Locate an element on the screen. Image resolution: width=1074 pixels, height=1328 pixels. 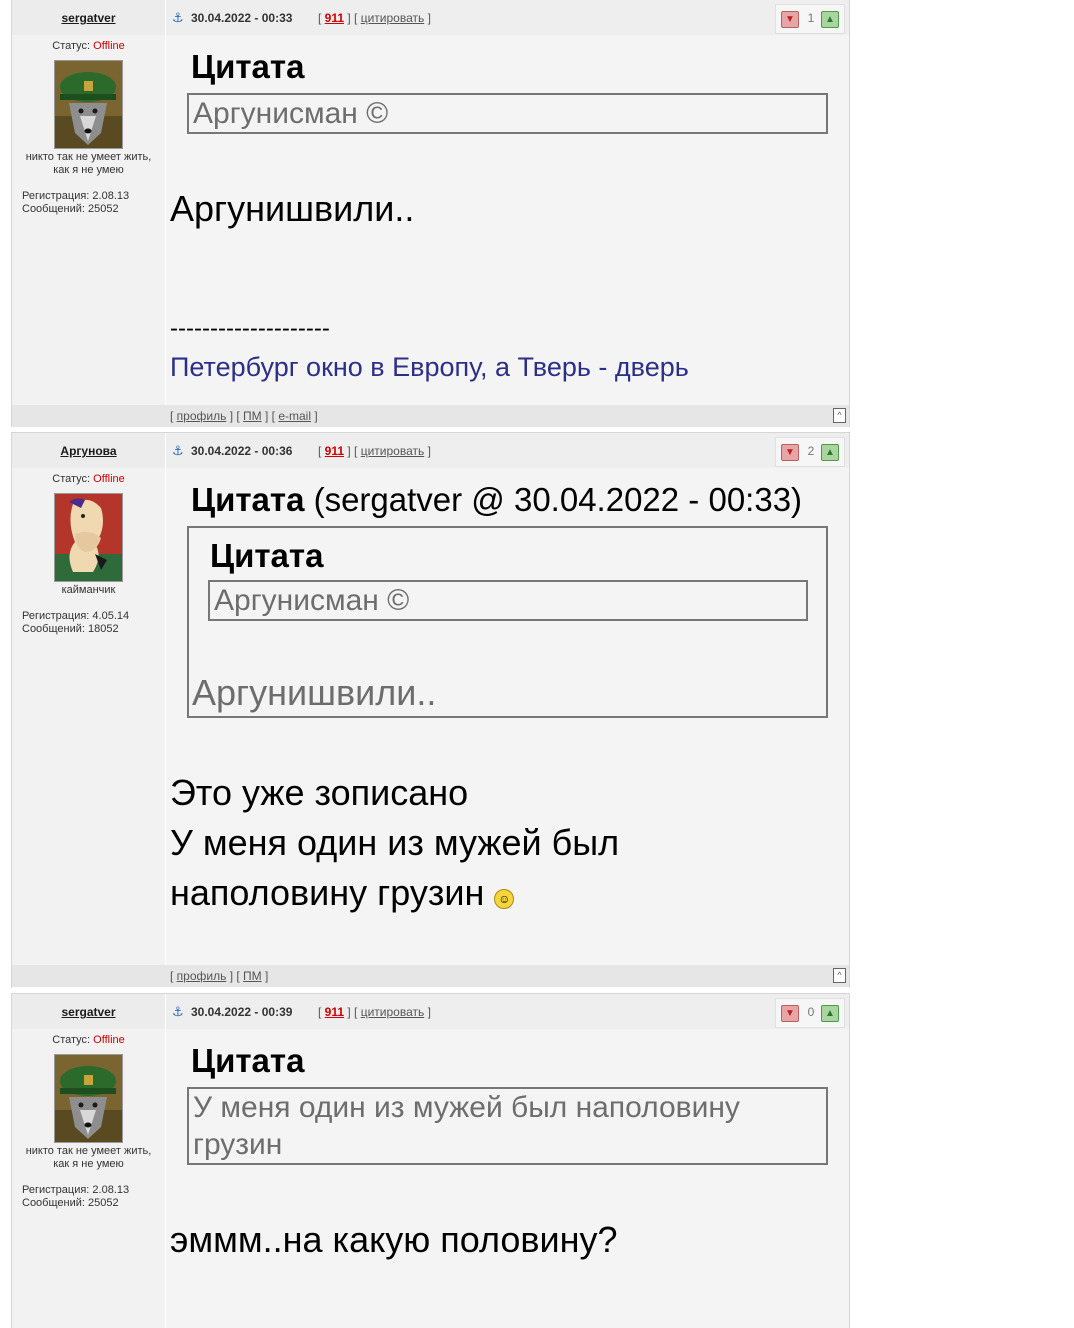
rating-widget: ▼ 1 ▲ is located at coordinates (810, 19).